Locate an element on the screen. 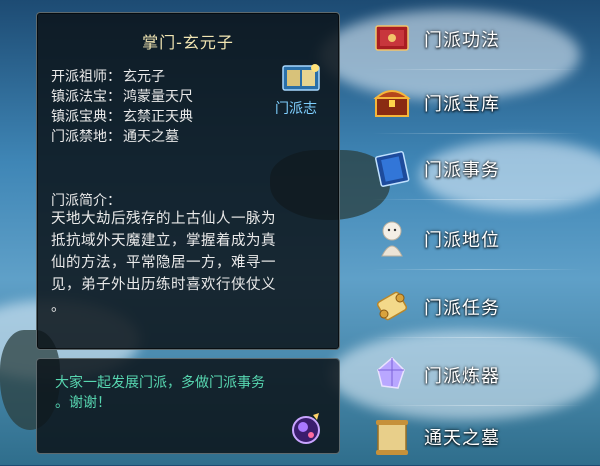 Image resolution: width=600 pixels, height=466 pixels. field-value: 玄元子 is located at coordinates (144, 77).